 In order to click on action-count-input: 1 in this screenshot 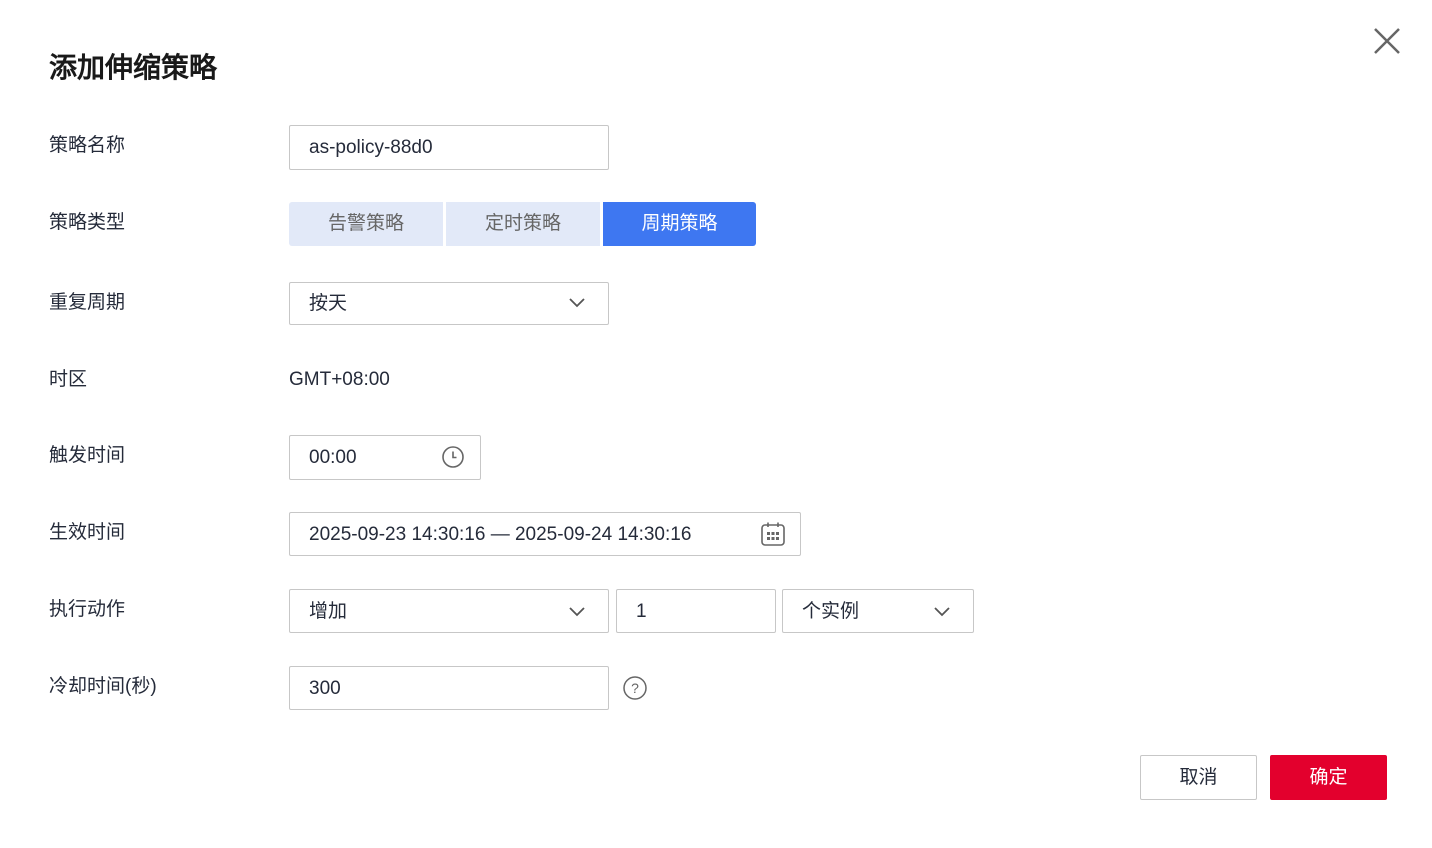, I will do `click(696, 611)`.